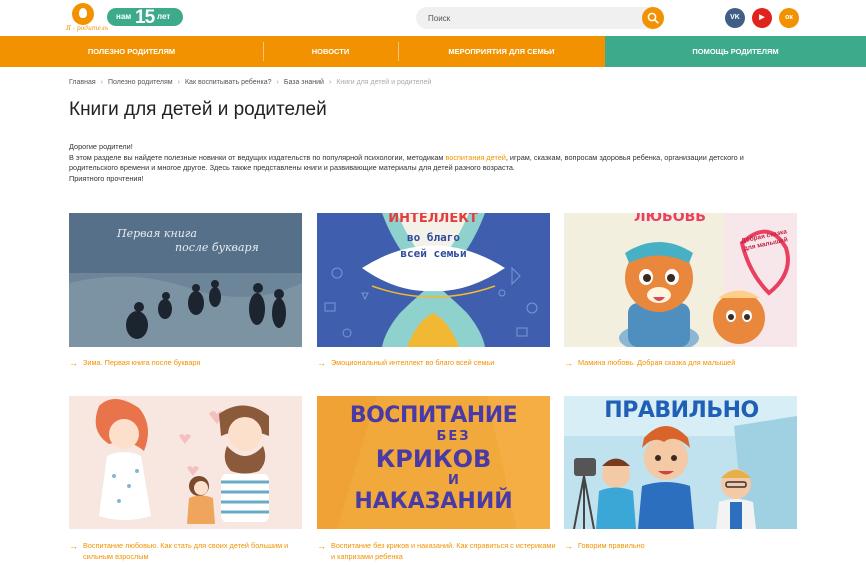  What do you see at coordinates (735, 51) in the screenshot?
I see `nav-item-help: ПОМОЩЬ РОДИТЕЛЯМ` at bounding box center [735, 51].